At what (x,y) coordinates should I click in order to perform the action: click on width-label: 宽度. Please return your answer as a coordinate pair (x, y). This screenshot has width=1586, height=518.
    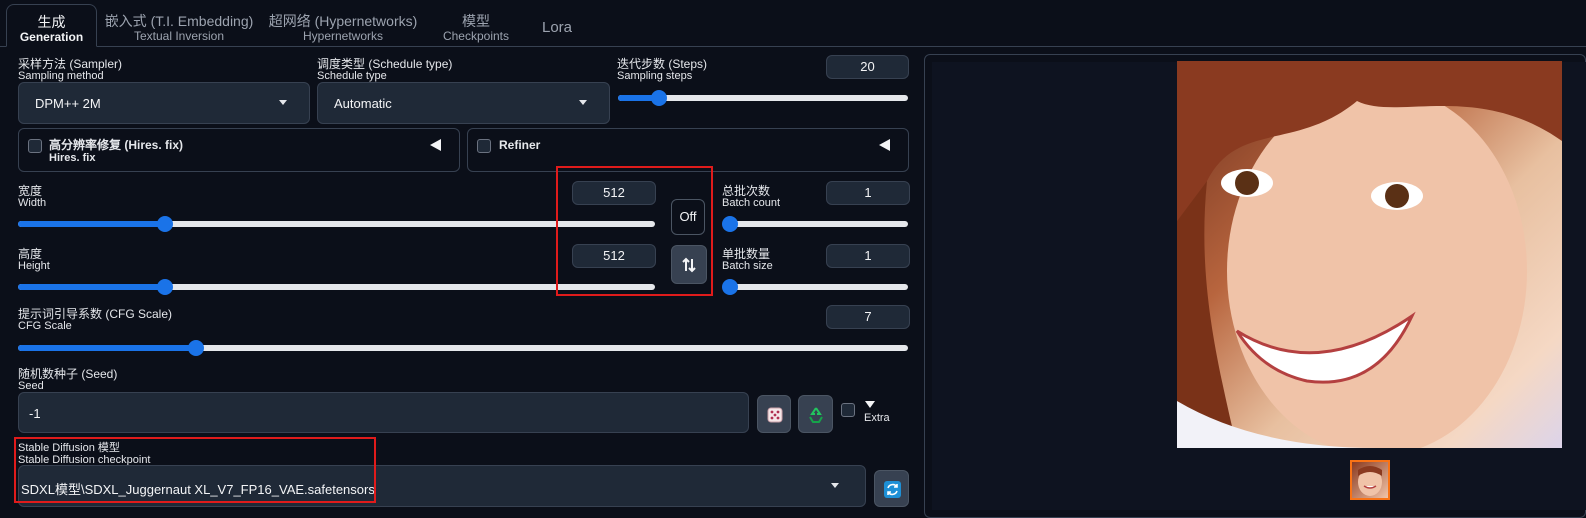
    Looking at the image, I should click on (30, 191).